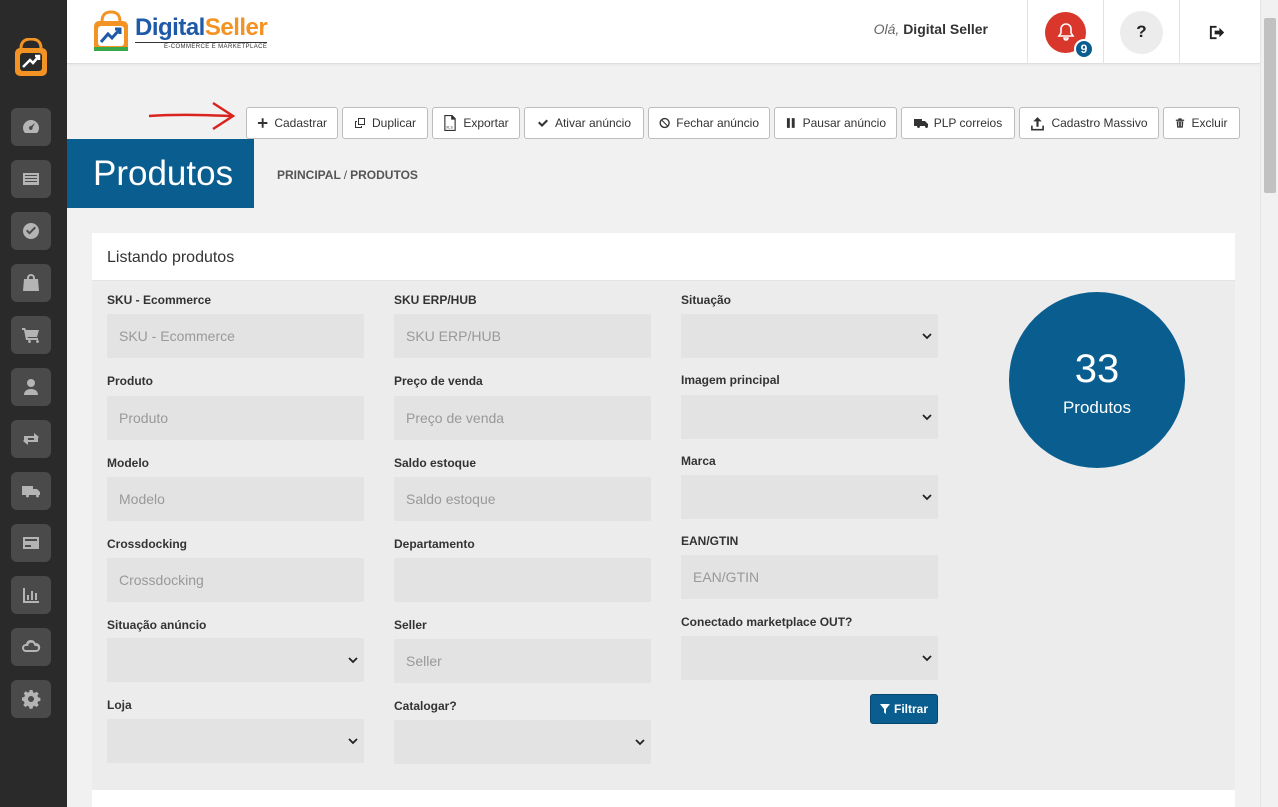  What do you see at coordinates (235, 336) in the screenshot?
I see `sku-ecommerce-input` at bounding box center [235, 336].